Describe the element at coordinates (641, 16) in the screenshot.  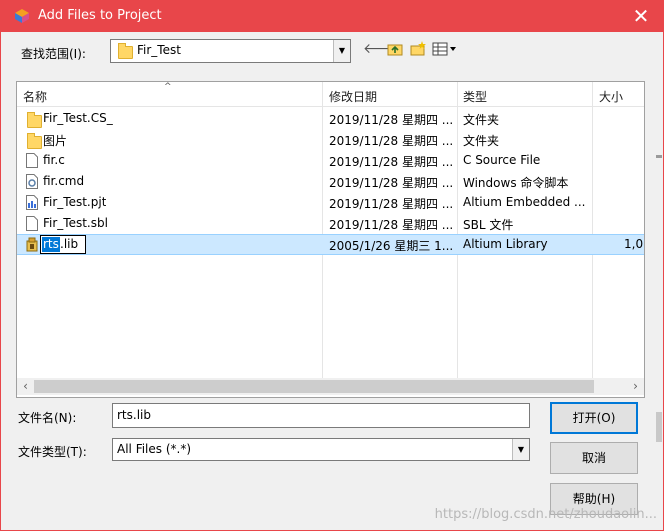
I see `close-button: ✕` at that location.